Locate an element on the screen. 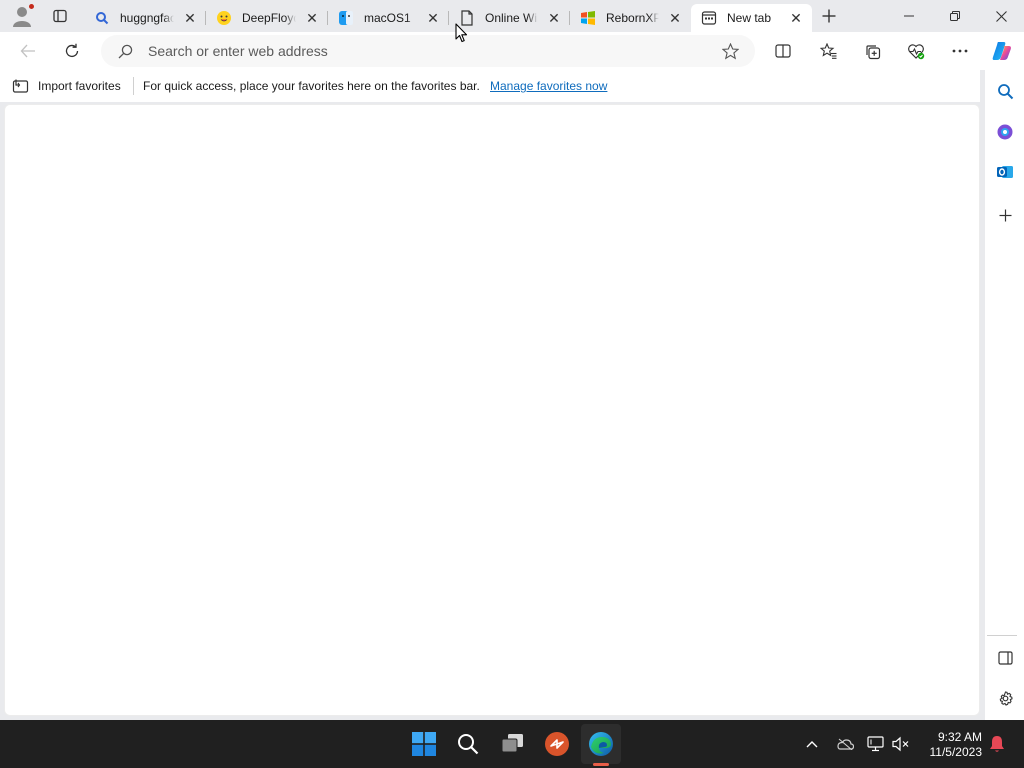 This screenshot has width=1024, height=768. sidebar-outlook-button is located at coordinates (1005, 172).